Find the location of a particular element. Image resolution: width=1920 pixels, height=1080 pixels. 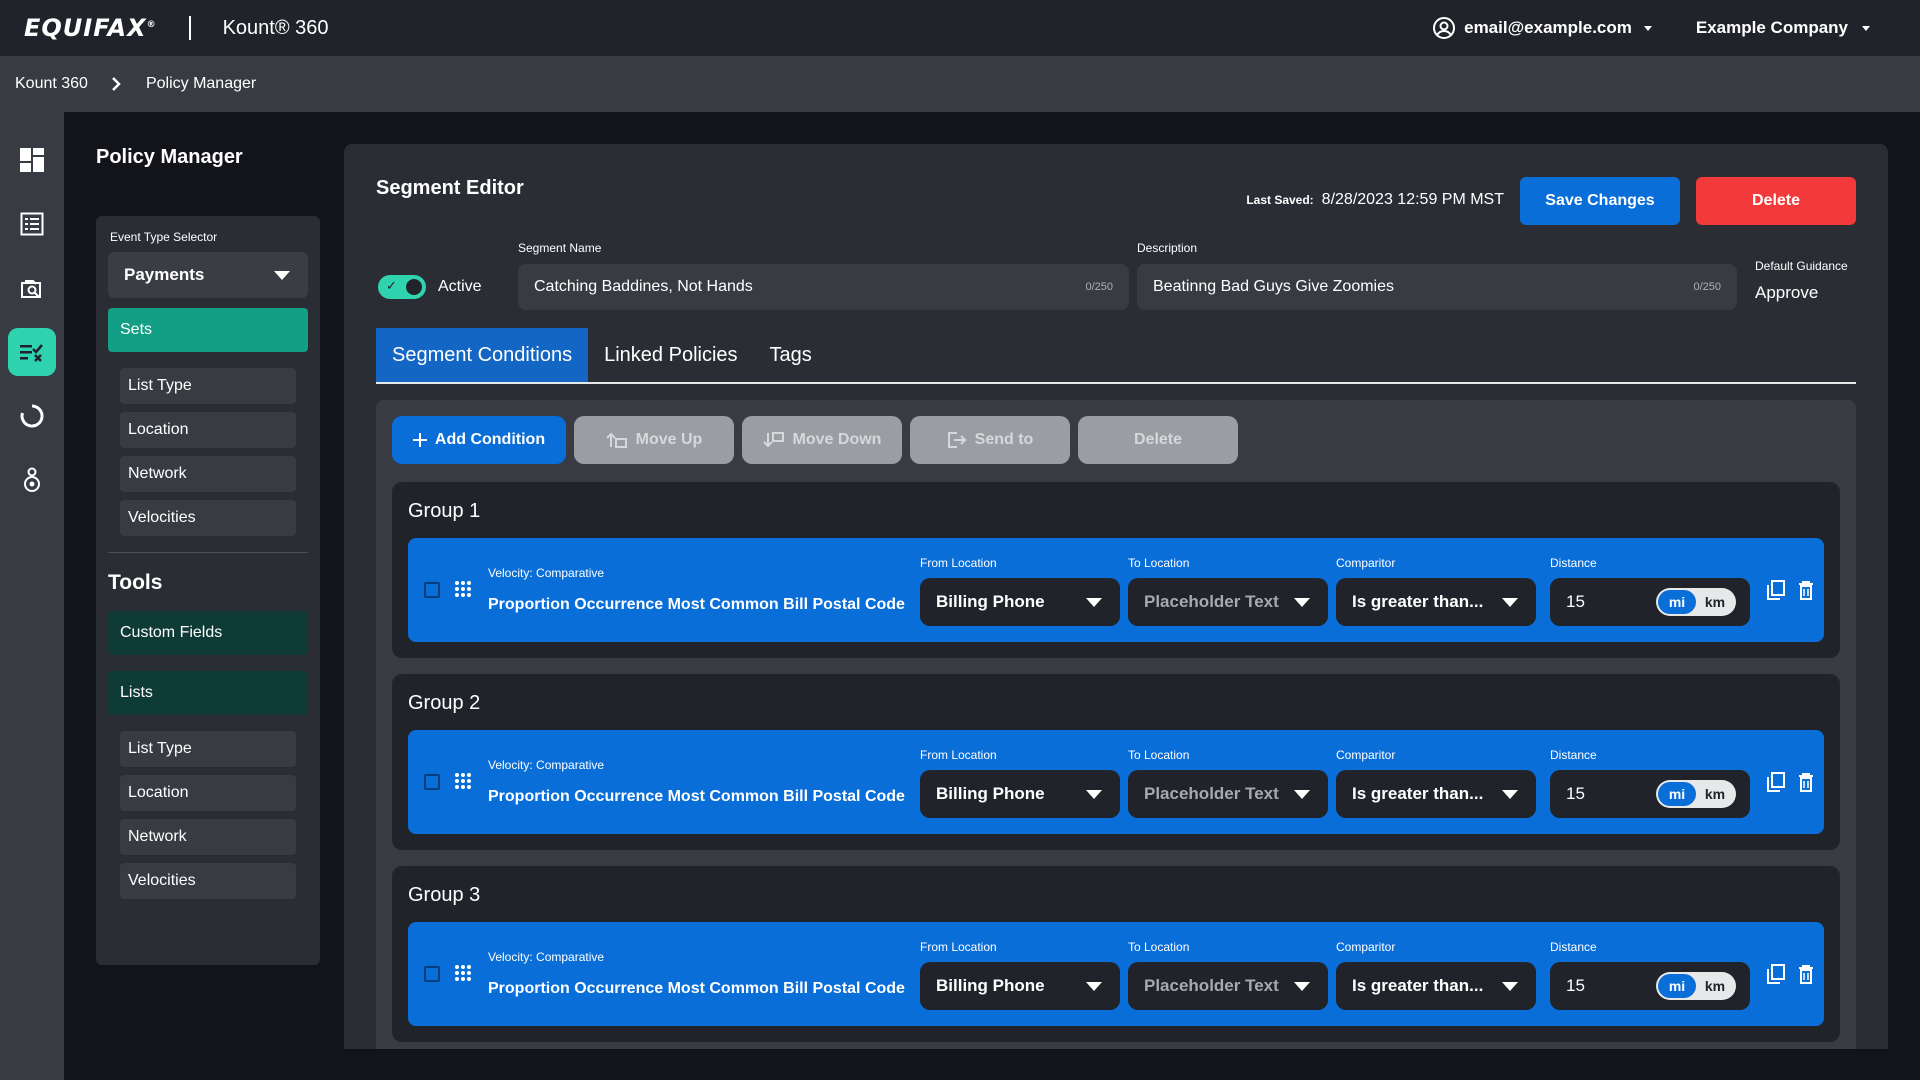

tab-bar: Segment Conditions Linked Policies Tags is located at coordinates (1116, 356).